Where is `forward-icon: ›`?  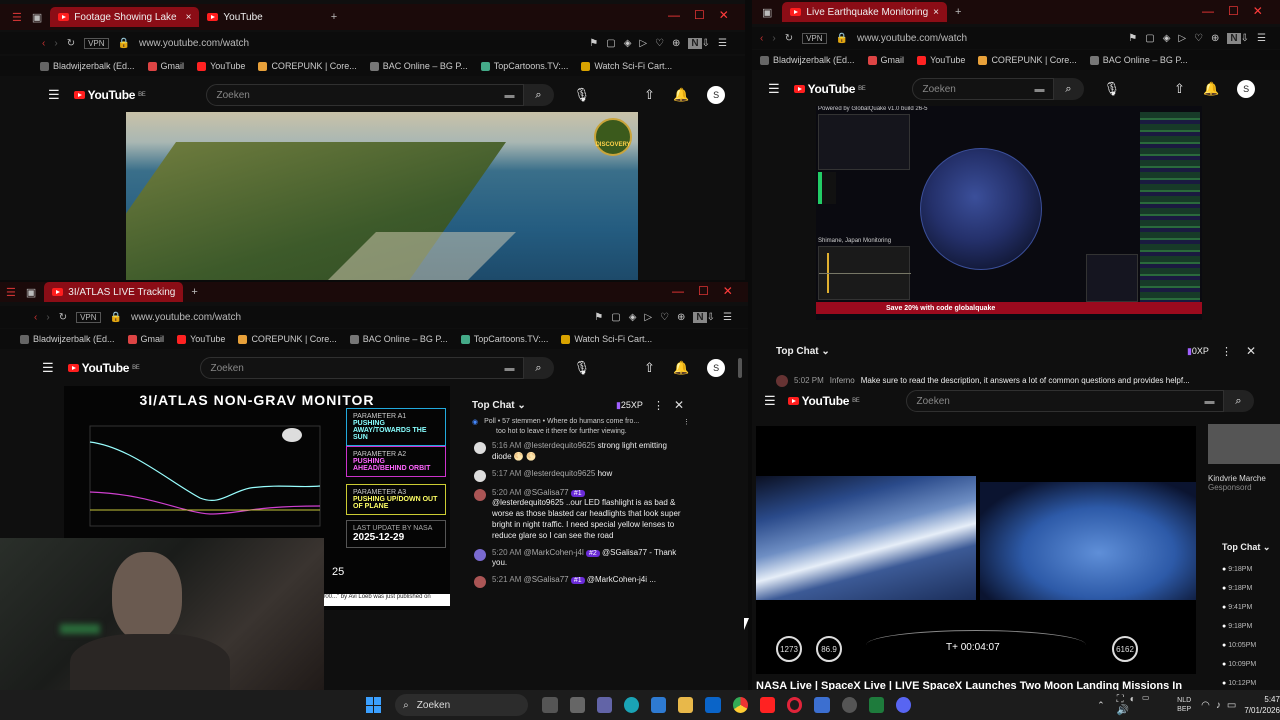 forward-icon: › is located at coordinates (773, 38).